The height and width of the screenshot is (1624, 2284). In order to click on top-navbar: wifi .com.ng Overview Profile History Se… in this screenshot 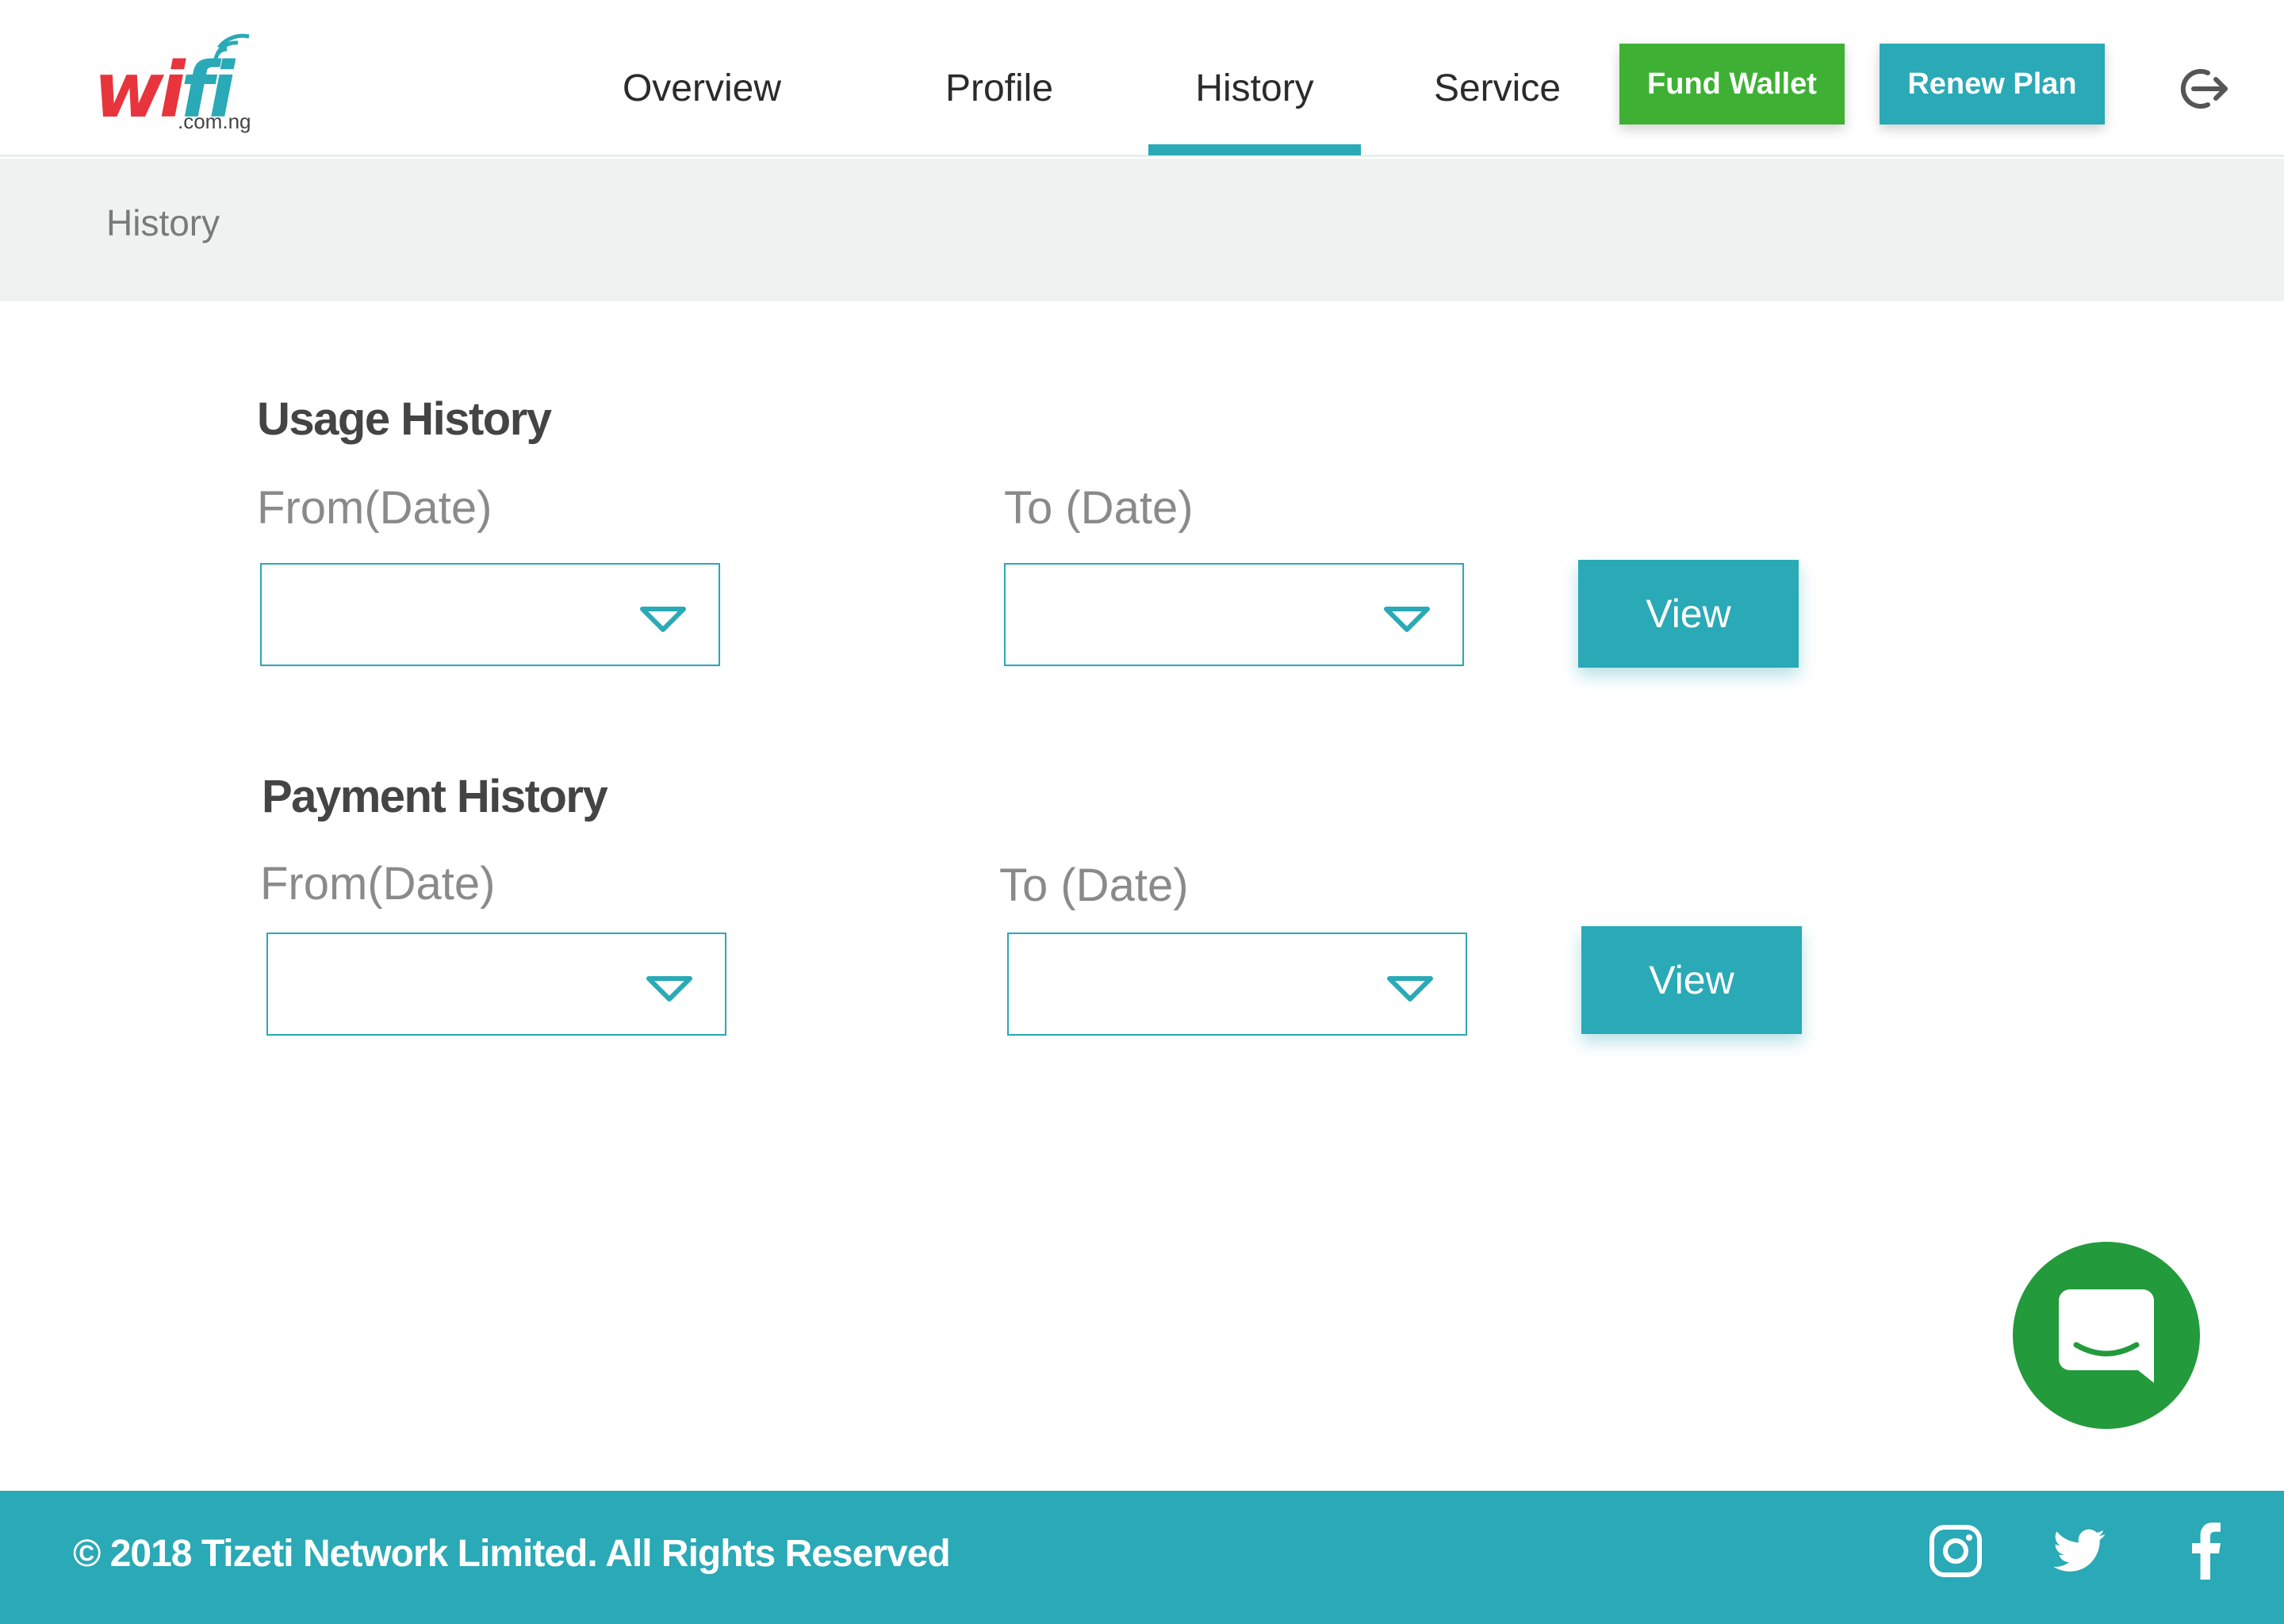, I will do `click(1142, 78)`.